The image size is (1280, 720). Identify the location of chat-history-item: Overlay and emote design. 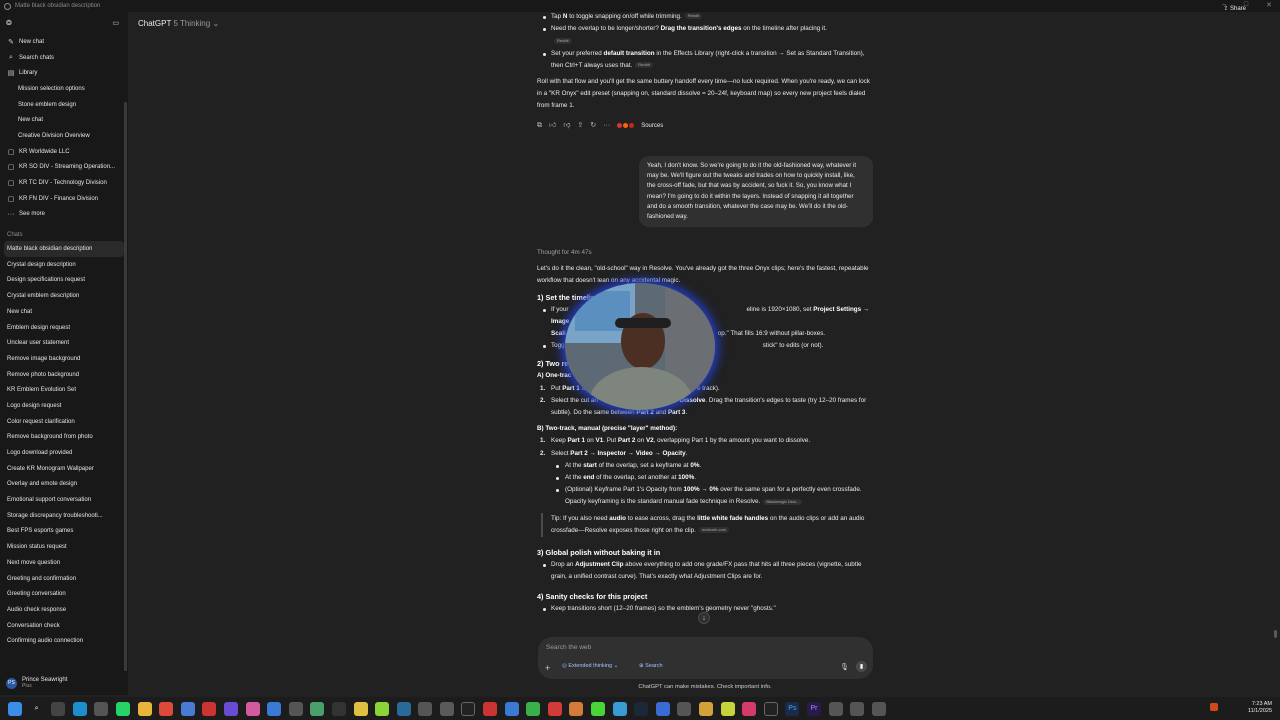
(64, 485).